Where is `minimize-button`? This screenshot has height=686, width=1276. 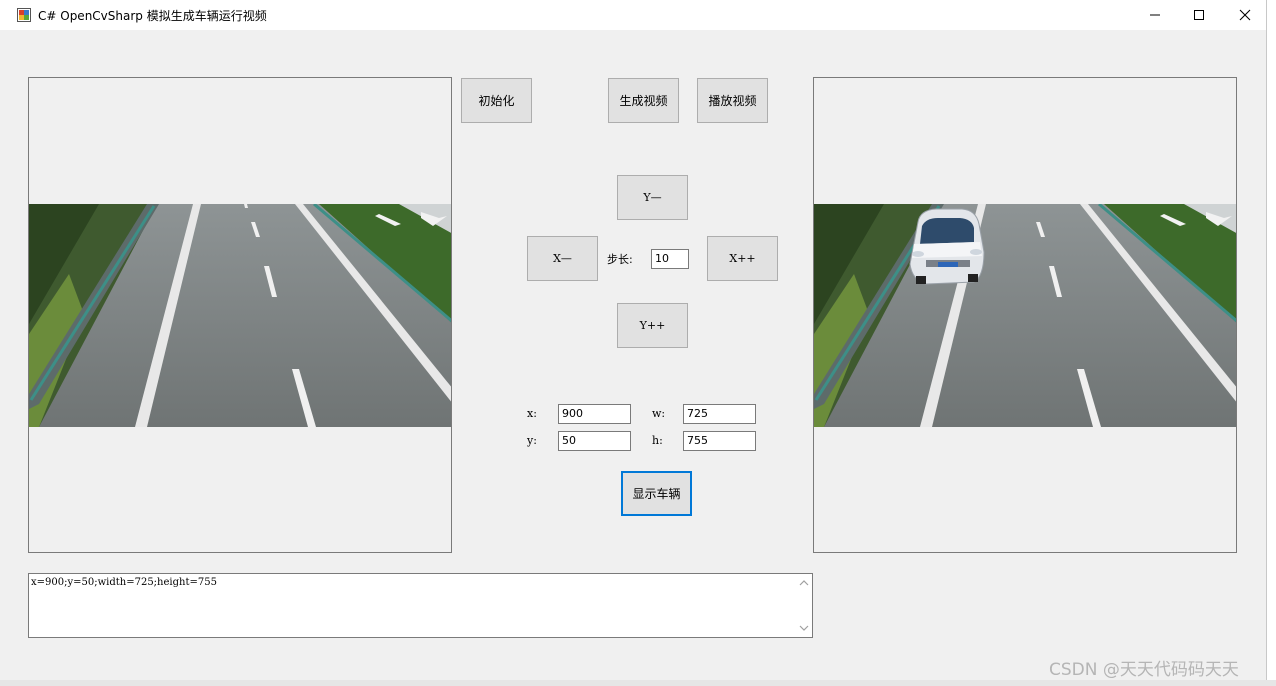
minimize-button is located at coordinates (1155, 15).